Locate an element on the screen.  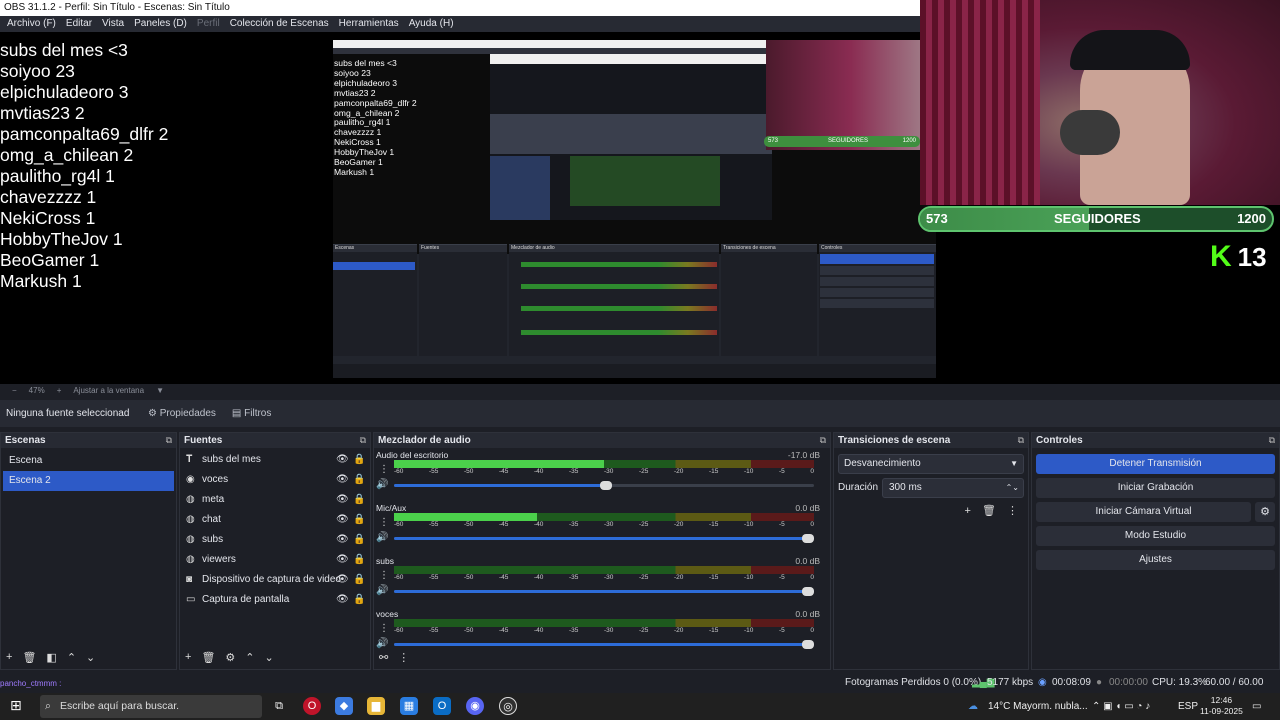
scene-item: Escena 2 is located at coordinates (88, 481).